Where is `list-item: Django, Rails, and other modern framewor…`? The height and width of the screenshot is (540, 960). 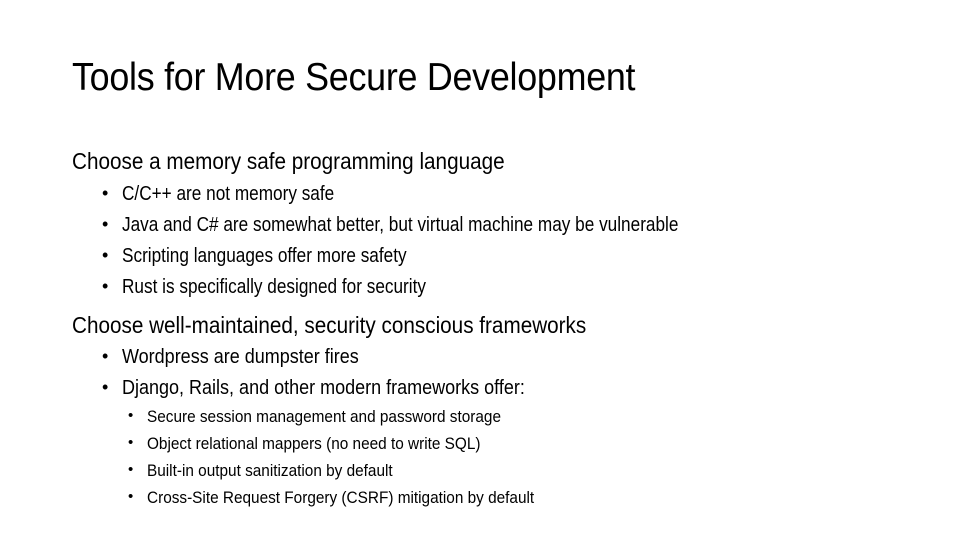
list-item: Django, Rails, and other modern framewor… is located at coordinates (323, 388).